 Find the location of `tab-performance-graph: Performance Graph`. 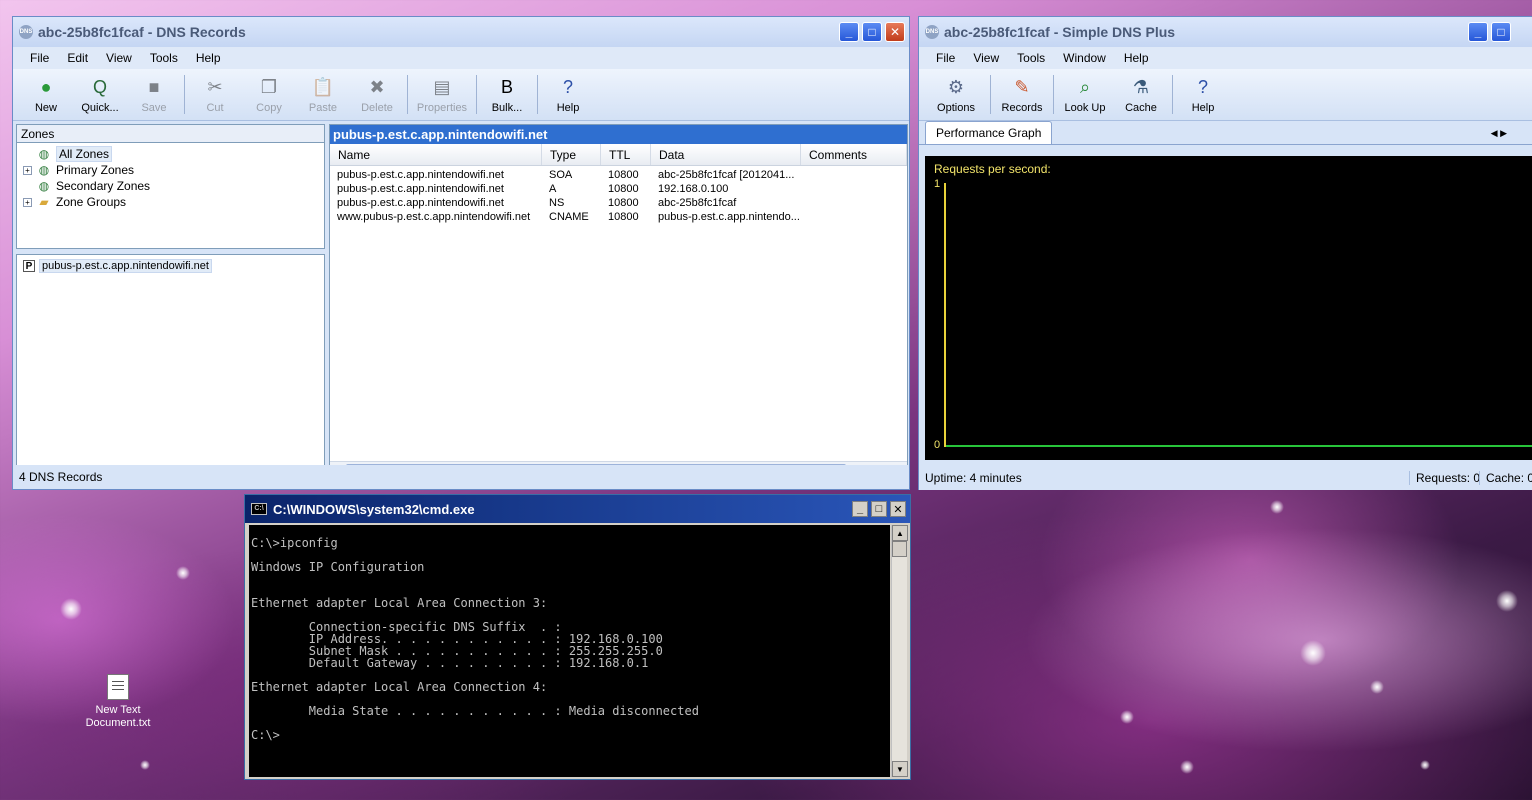

tab-performance-graph: Performance Graph is located at coordinates (989, 132).